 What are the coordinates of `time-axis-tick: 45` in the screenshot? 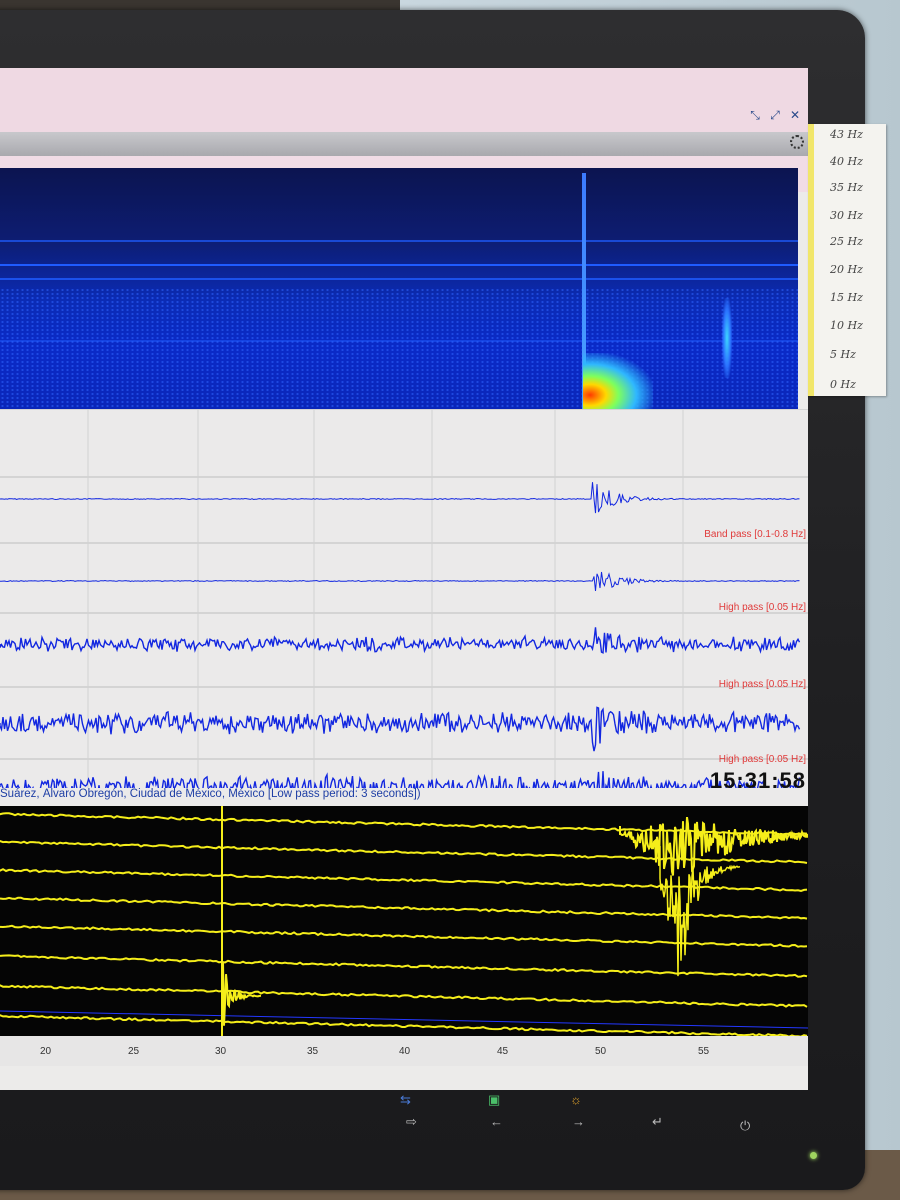 It's located at (503, 1051).